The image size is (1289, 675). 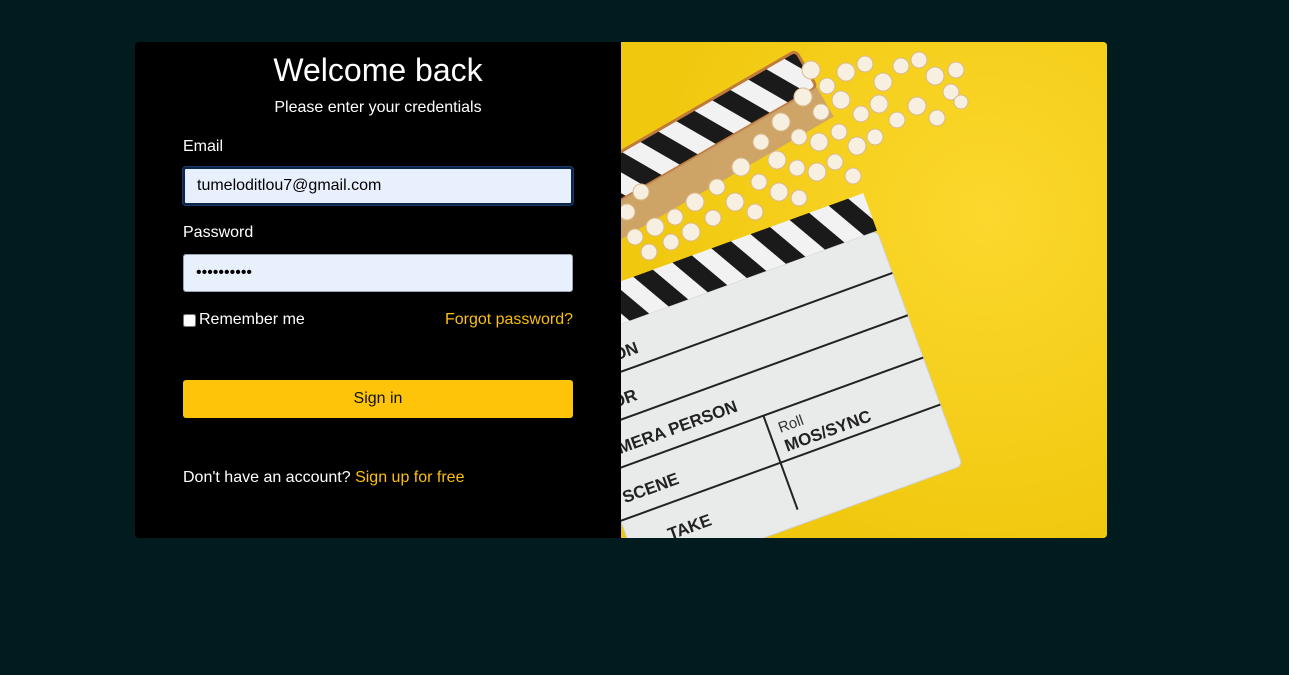 What do you see at coordinates (189, 320) in the screenshot?
I see `remember-me-checkbox` at bounding box center [189, 320].